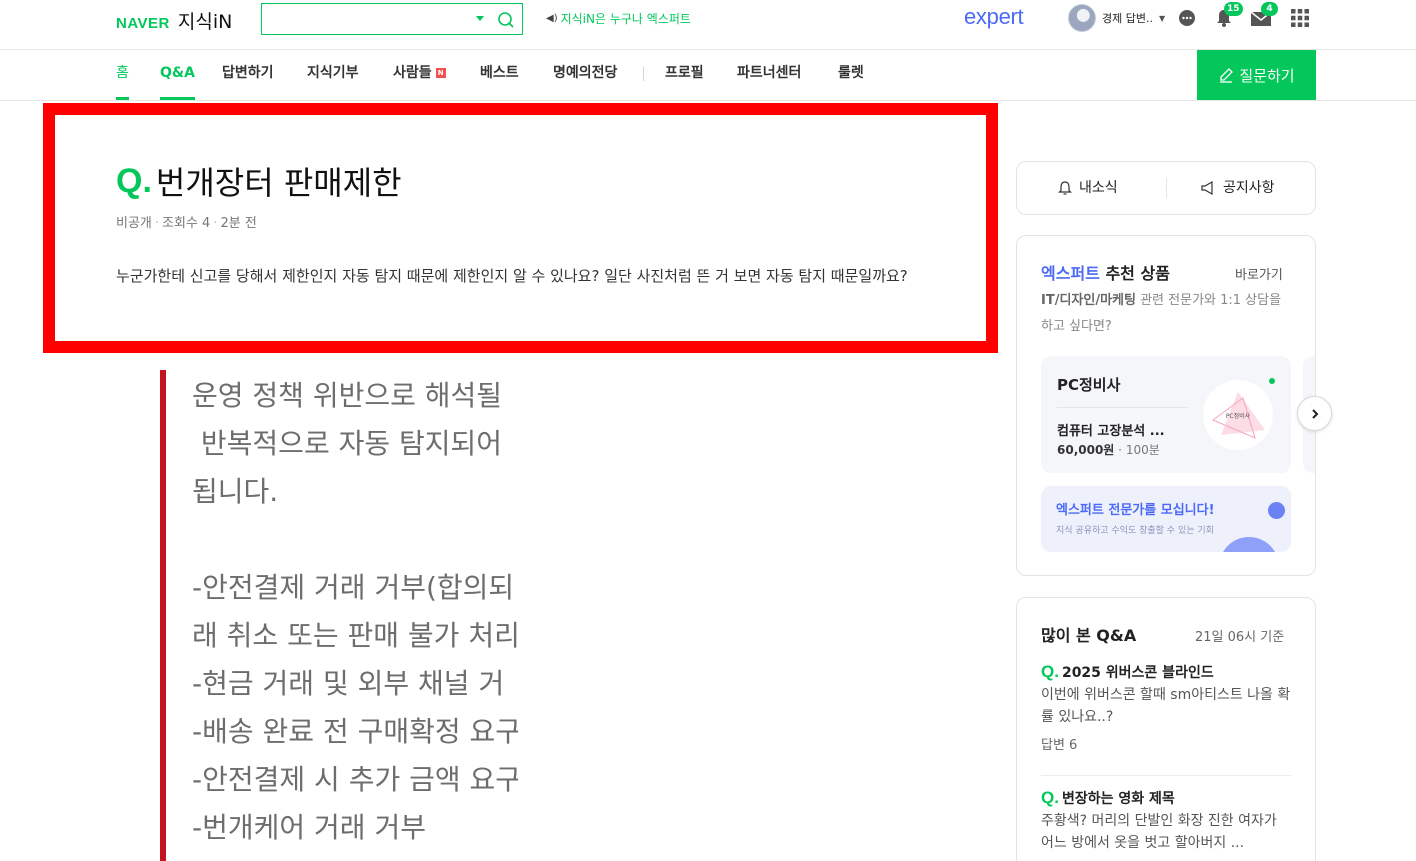  I want to click on chevron-right-icon, so click(1314, 413).